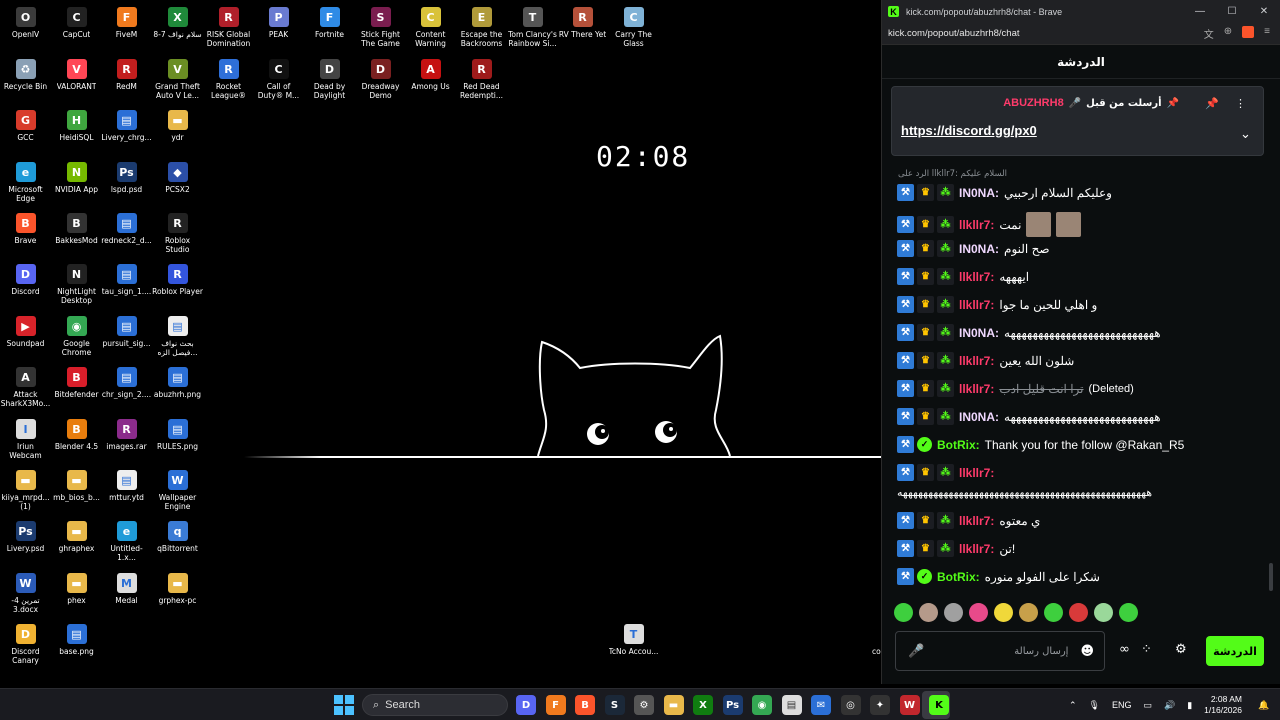 The image size is (1280, 720). I want to click on chat-username: BotRix:, so click(958, 445).